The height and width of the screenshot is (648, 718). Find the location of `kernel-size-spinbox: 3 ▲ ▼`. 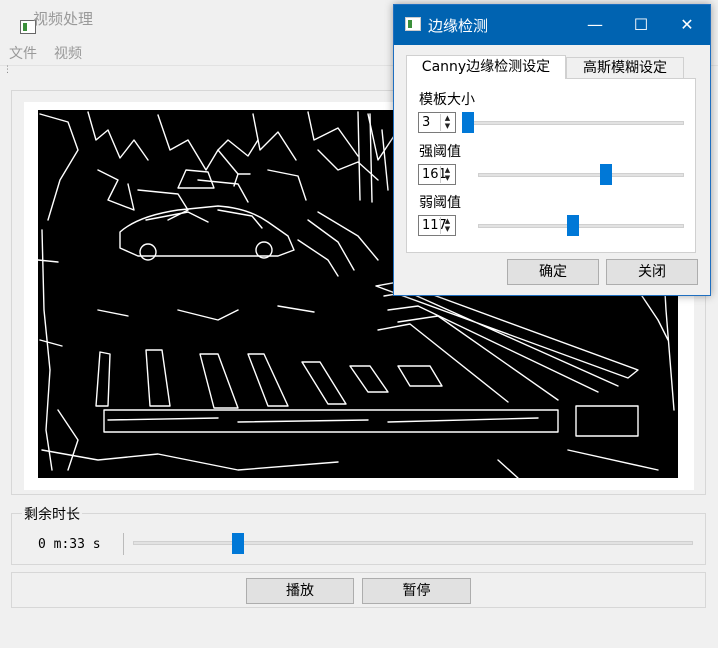

kernel-size-spinbox: 3 ▲ ▼ is located at coordinates (437, 122).